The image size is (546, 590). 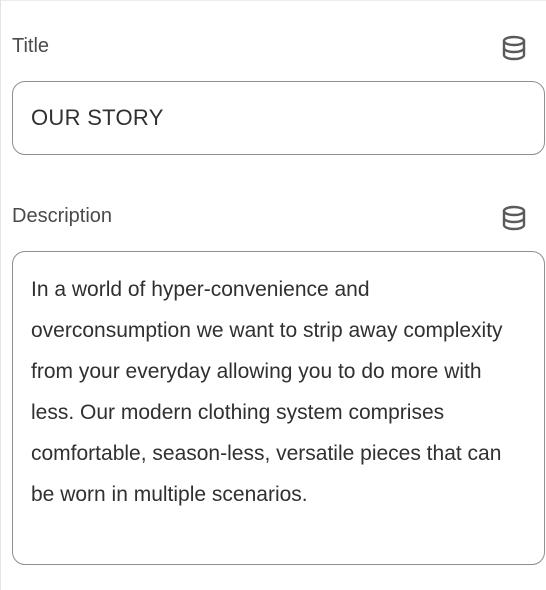 What do you see at coordinates (62, 216) in the screenshot?
I see `description-label: Description` at bounding box center [62, 216].